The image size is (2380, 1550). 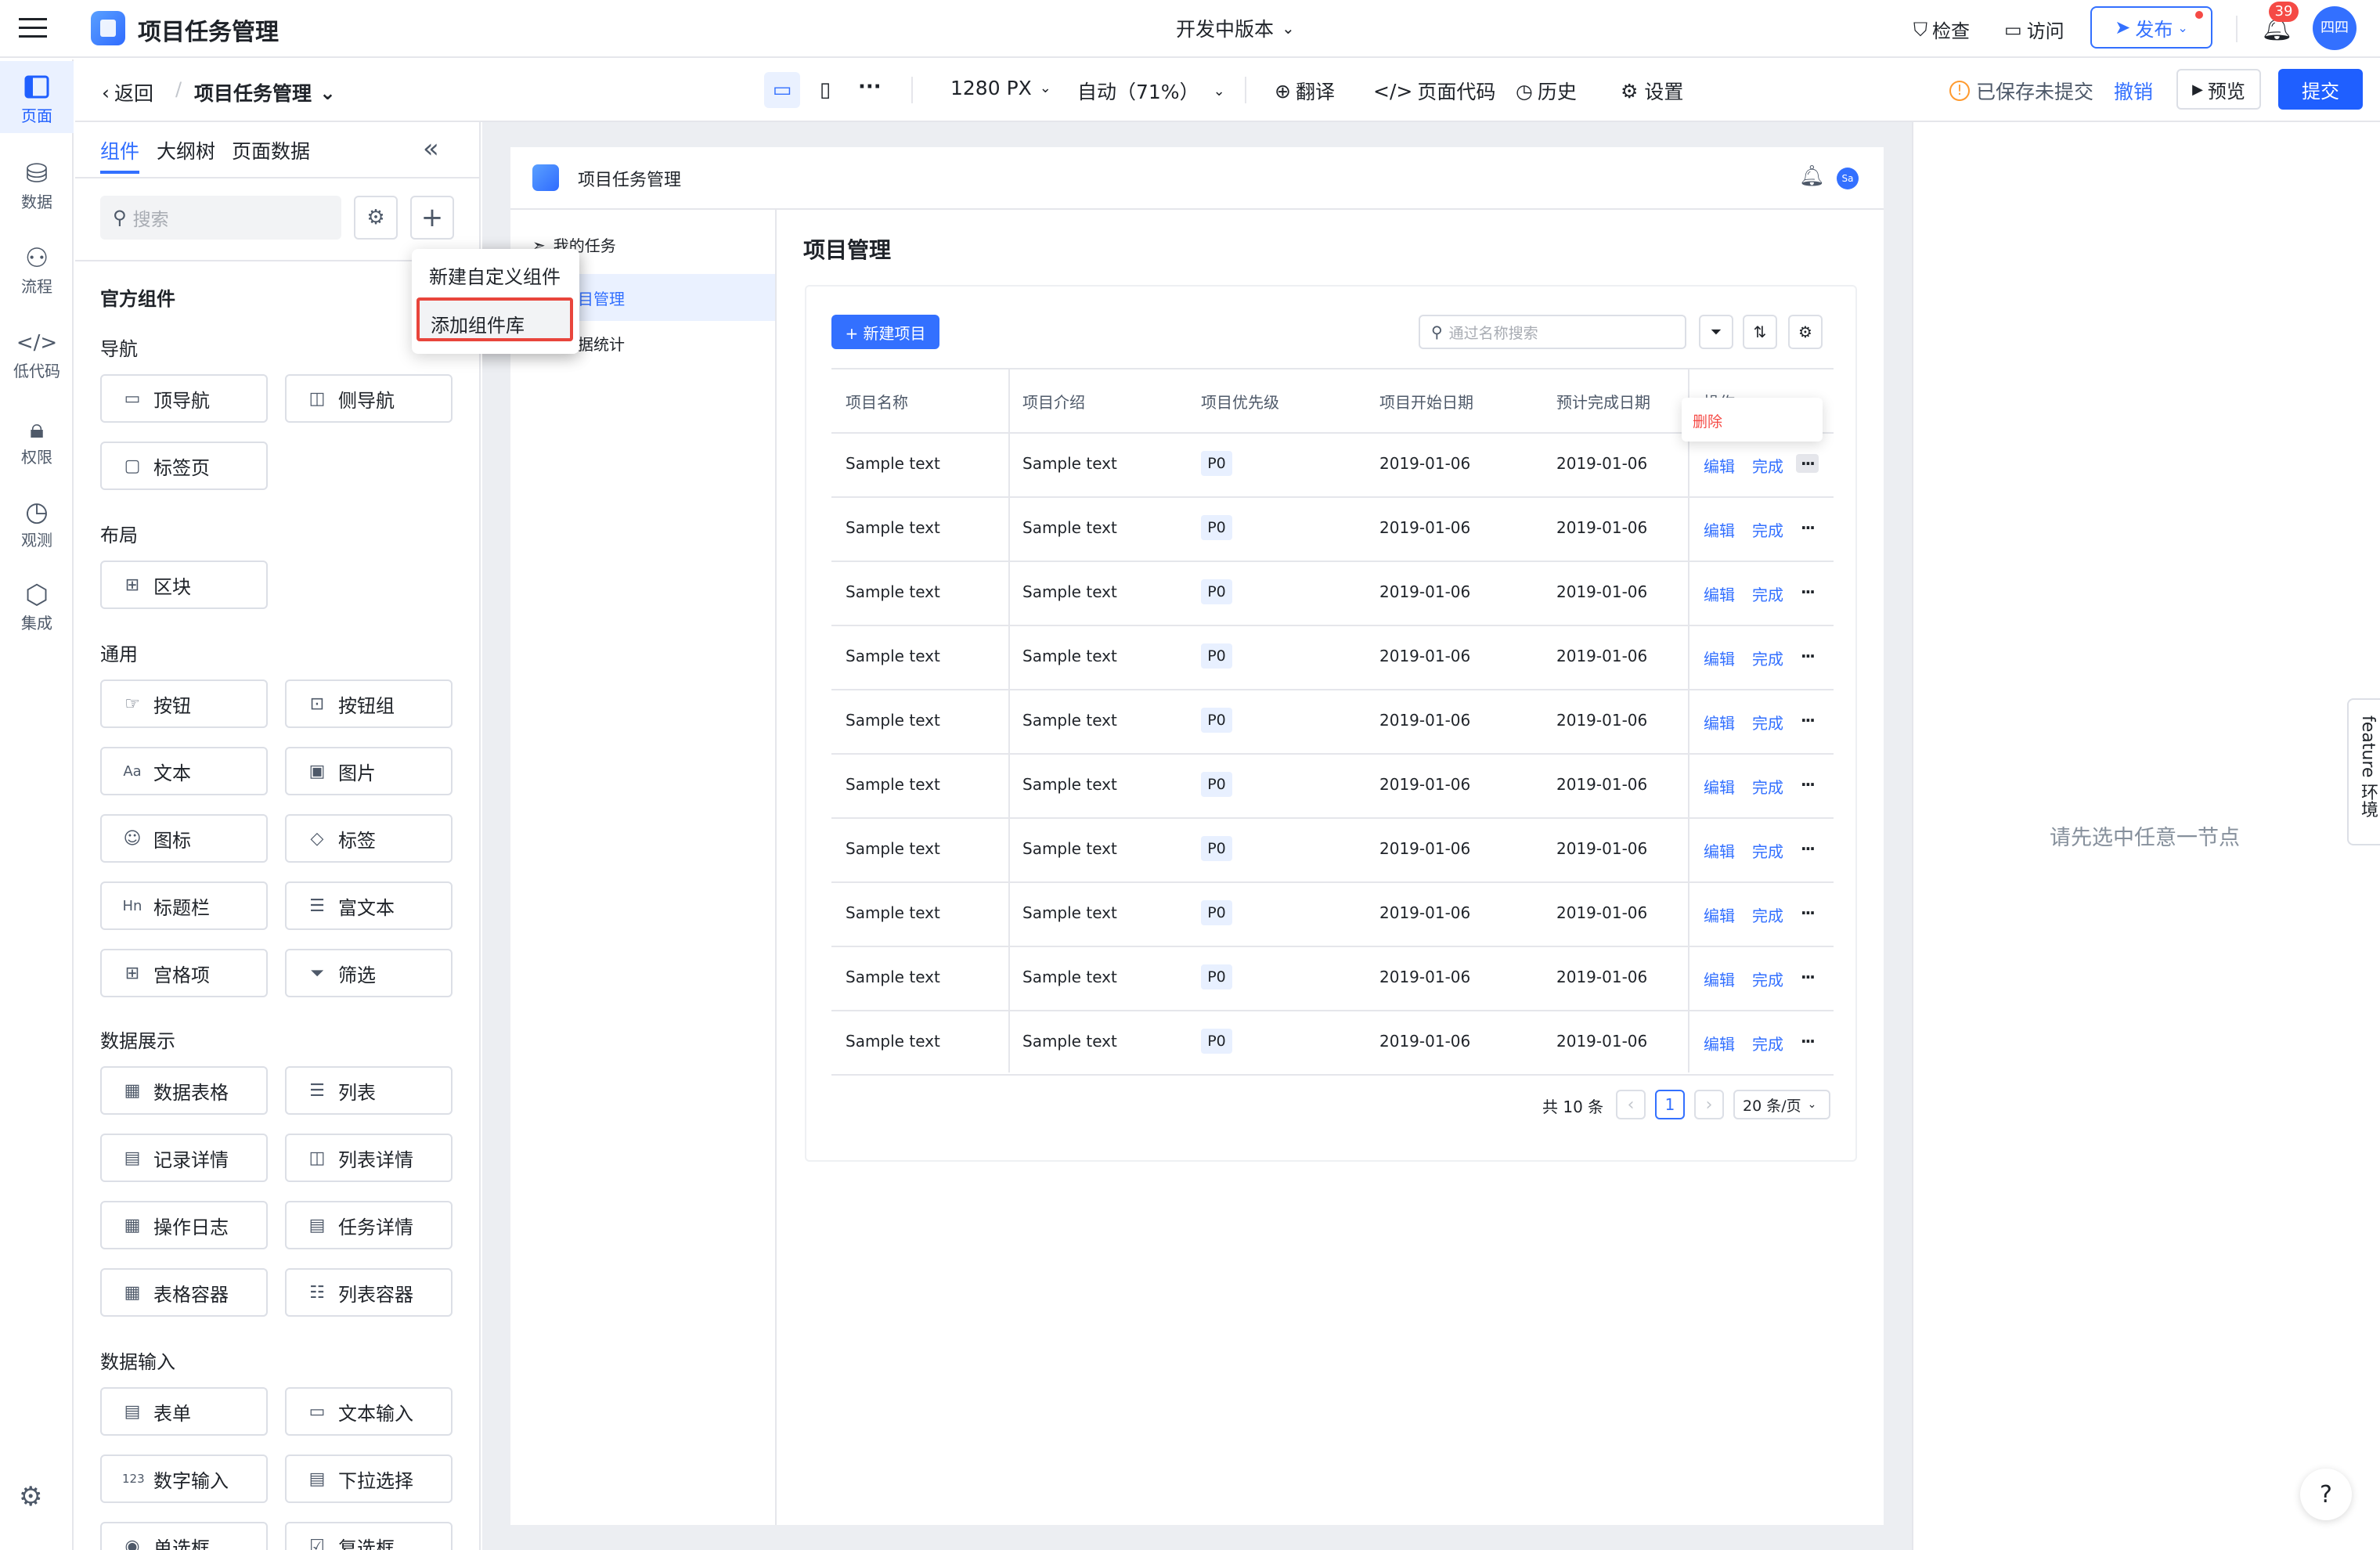 What do you see at coordinates (184, 1478) in the screenshot?
I see `comp-number-input: 123 数字输入` at bounding box center [184, 1478].